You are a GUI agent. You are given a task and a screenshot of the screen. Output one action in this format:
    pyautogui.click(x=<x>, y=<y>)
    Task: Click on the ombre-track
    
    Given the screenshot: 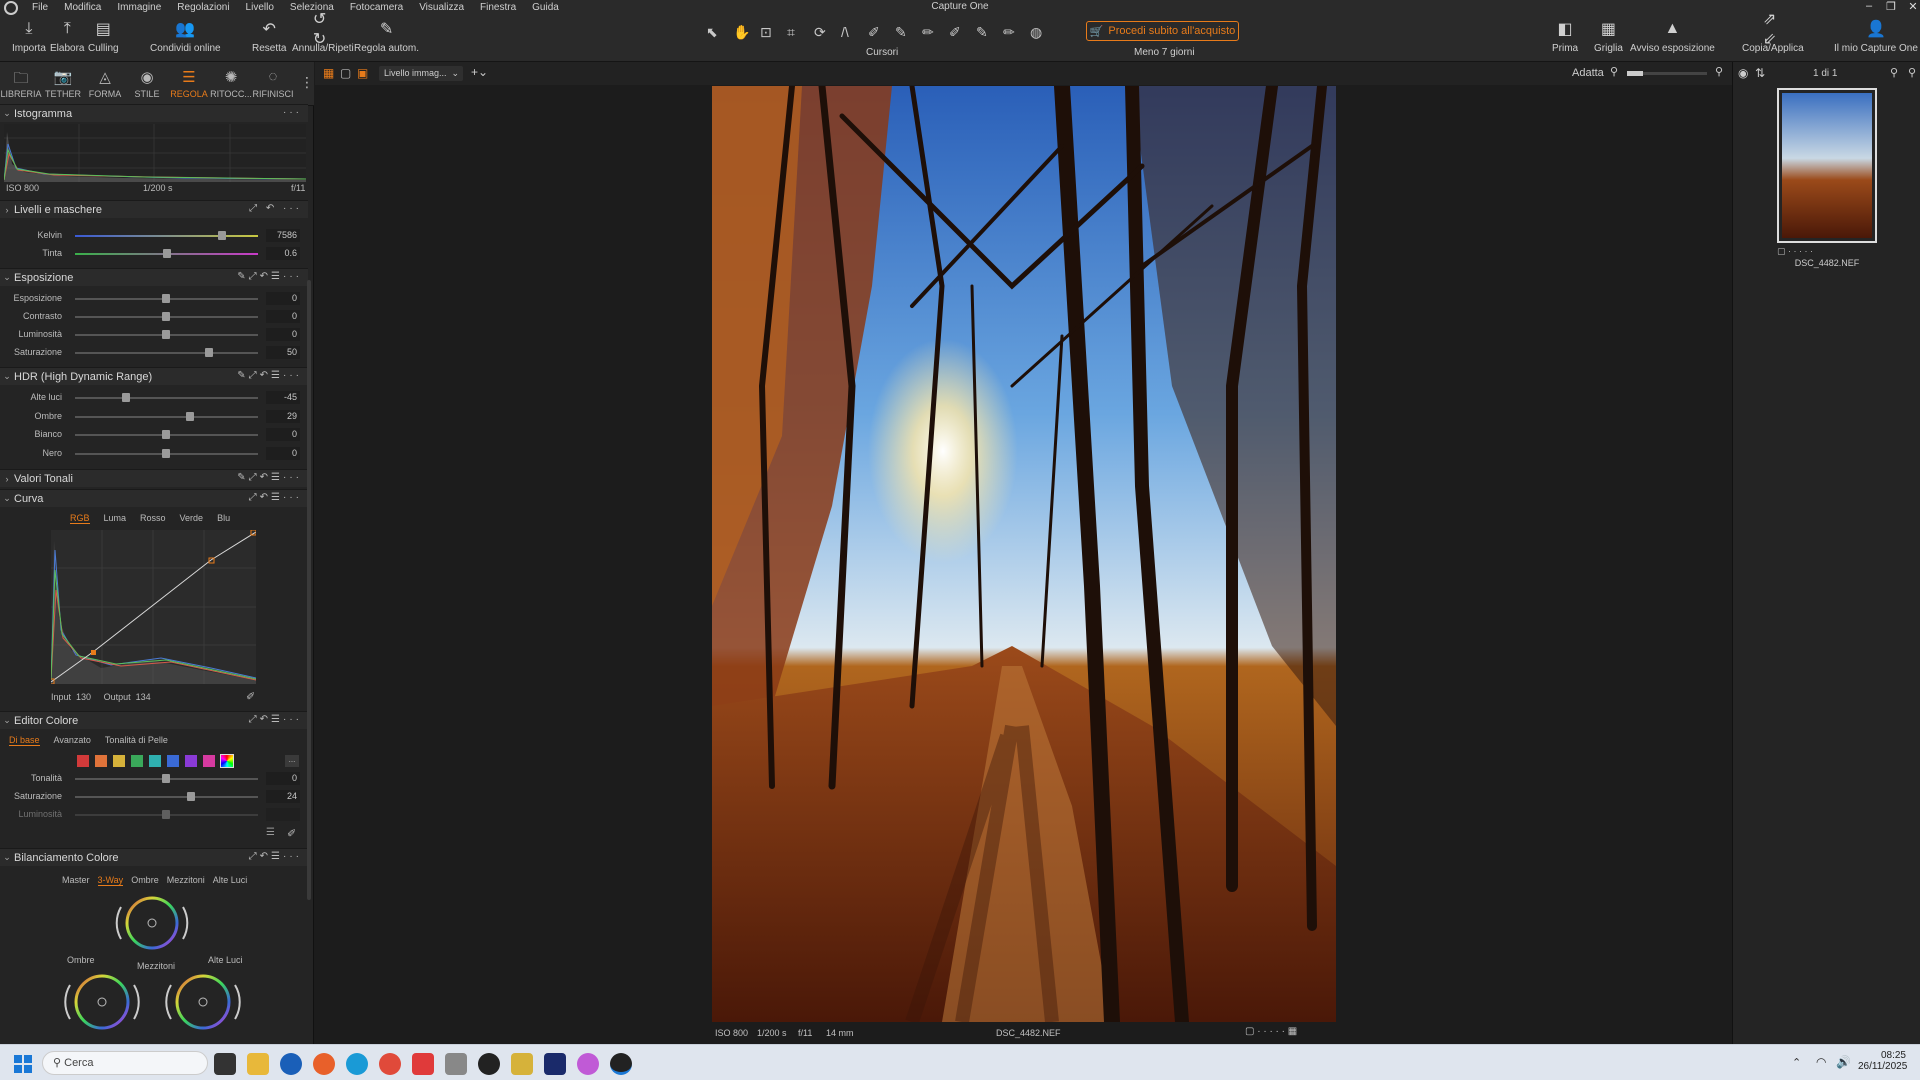 What is the action you would take?
    pyautogui.click(x=166, y=417)
    